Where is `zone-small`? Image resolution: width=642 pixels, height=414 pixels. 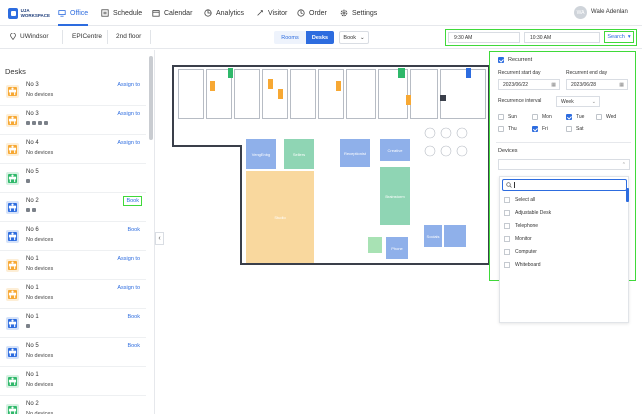 zone-small is located at coordinates (375, 245).